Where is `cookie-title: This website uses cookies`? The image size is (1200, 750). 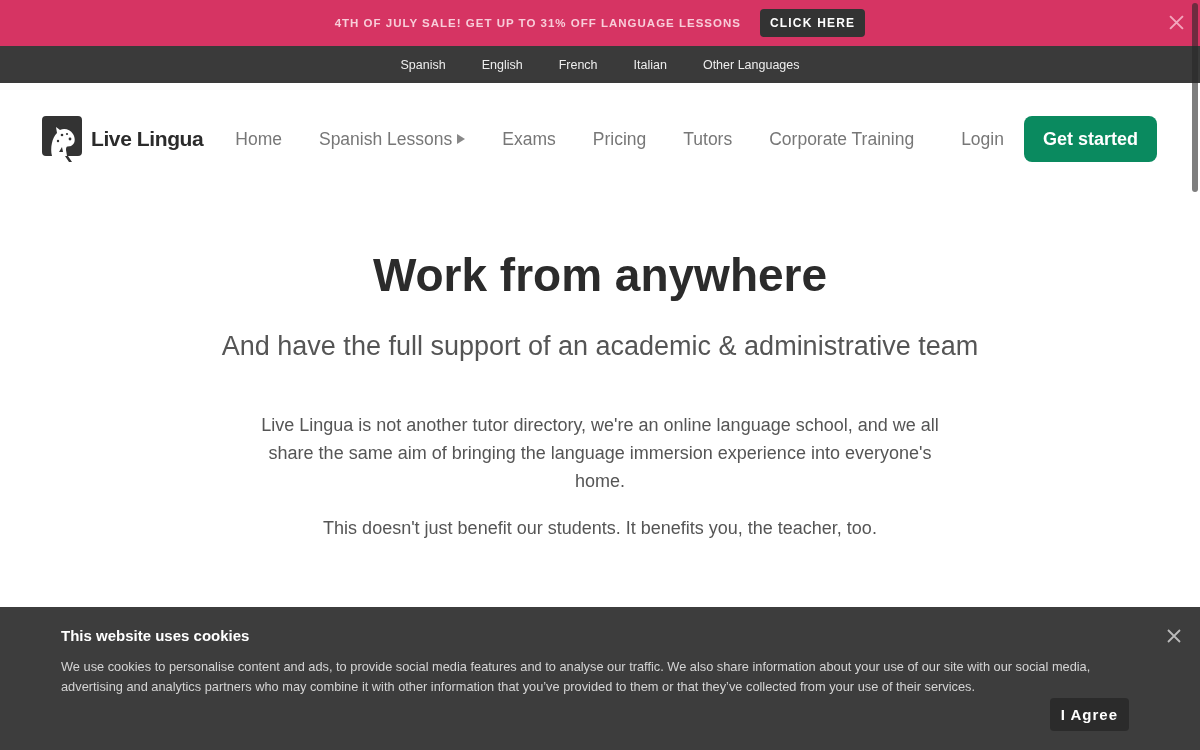
cookie-title: This website uses cookies is located at coordinates (155, 636).